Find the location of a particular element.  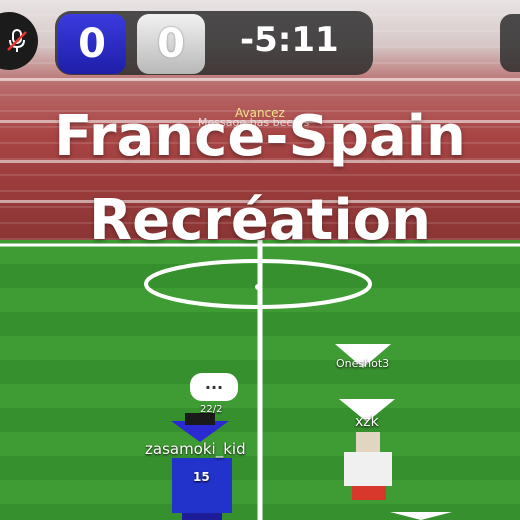

overlay-title-line2: Recréation is located at coordinates (260, 220).